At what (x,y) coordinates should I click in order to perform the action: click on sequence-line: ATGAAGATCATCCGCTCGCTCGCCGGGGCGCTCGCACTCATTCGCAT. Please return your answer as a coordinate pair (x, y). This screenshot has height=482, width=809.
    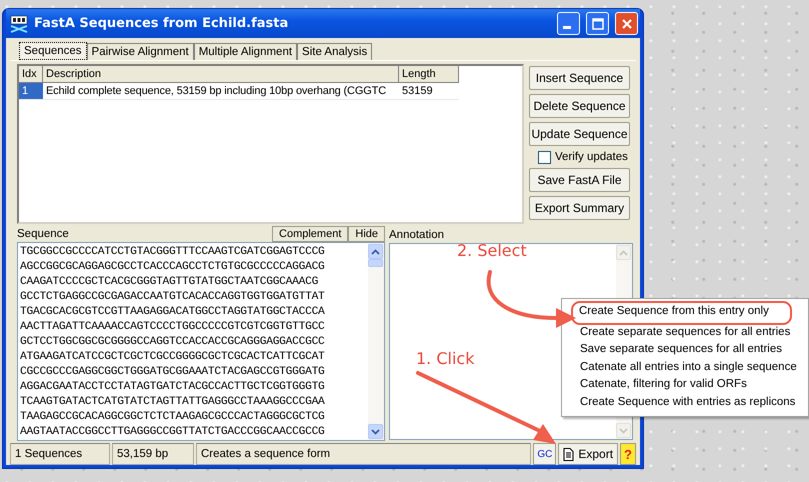
    Looking at the image, I should click on (173, 357).